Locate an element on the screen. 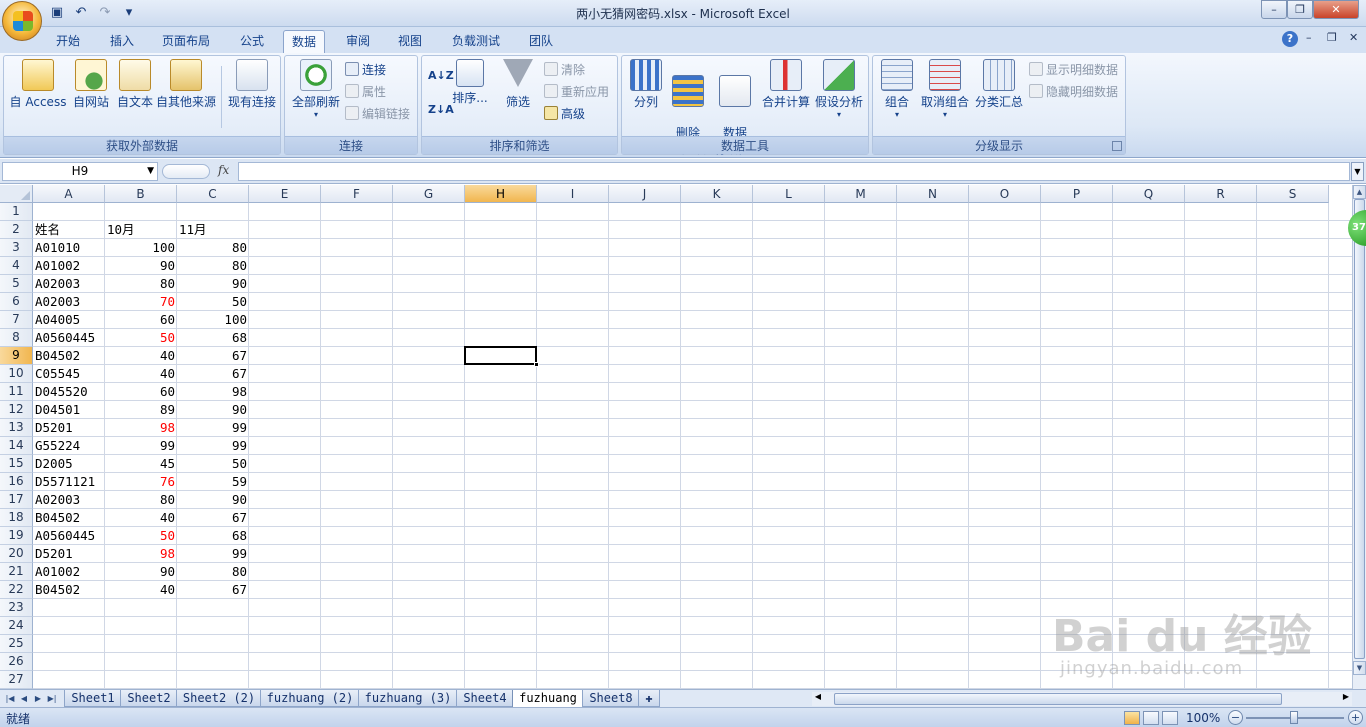 This screenshot has height=727, width=1366. cell-C4: 80 is located at coordinates (213, 266).